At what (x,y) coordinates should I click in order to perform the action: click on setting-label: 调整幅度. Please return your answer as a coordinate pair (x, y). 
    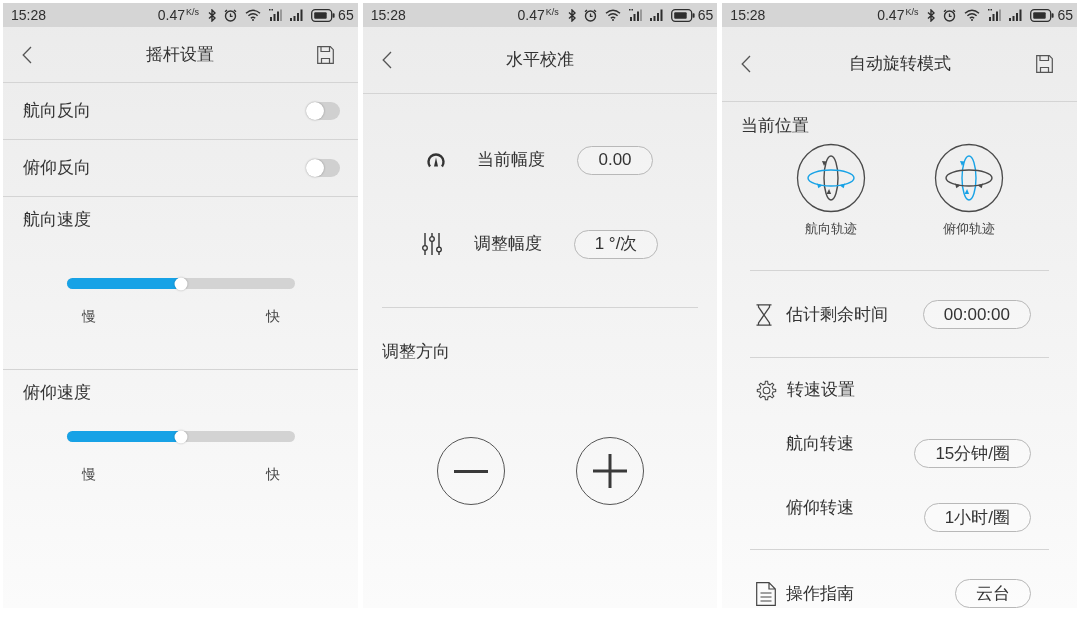
    Looking at the image, I should click on (507, 244).